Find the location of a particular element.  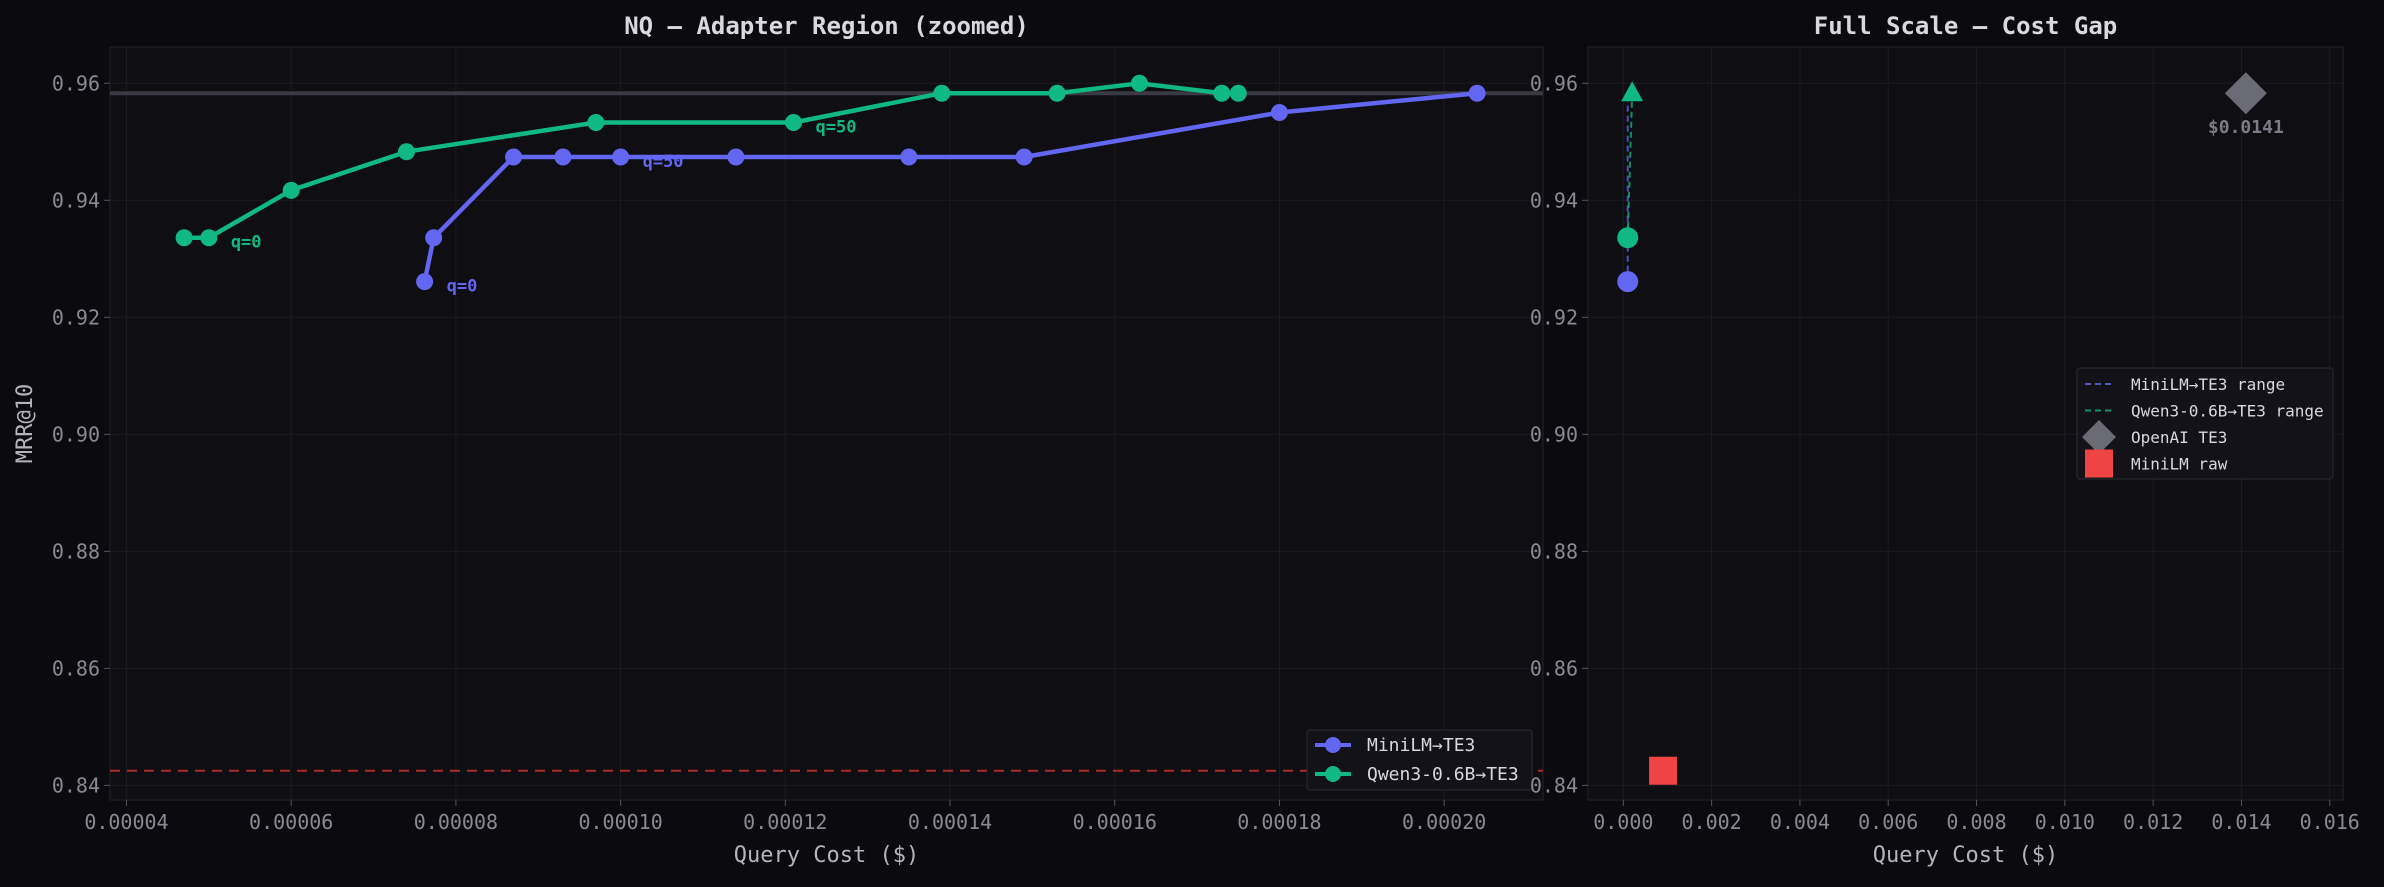

x-tick-label: 0.00010 is located at coordinates (620, 822).